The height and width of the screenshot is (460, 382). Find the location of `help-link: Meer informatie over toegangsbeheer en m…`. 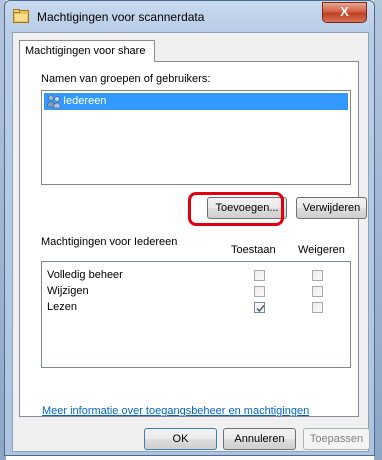

help-link: Meer informatie over toegangsbeheer en m… is located at coordinates (175, 411).